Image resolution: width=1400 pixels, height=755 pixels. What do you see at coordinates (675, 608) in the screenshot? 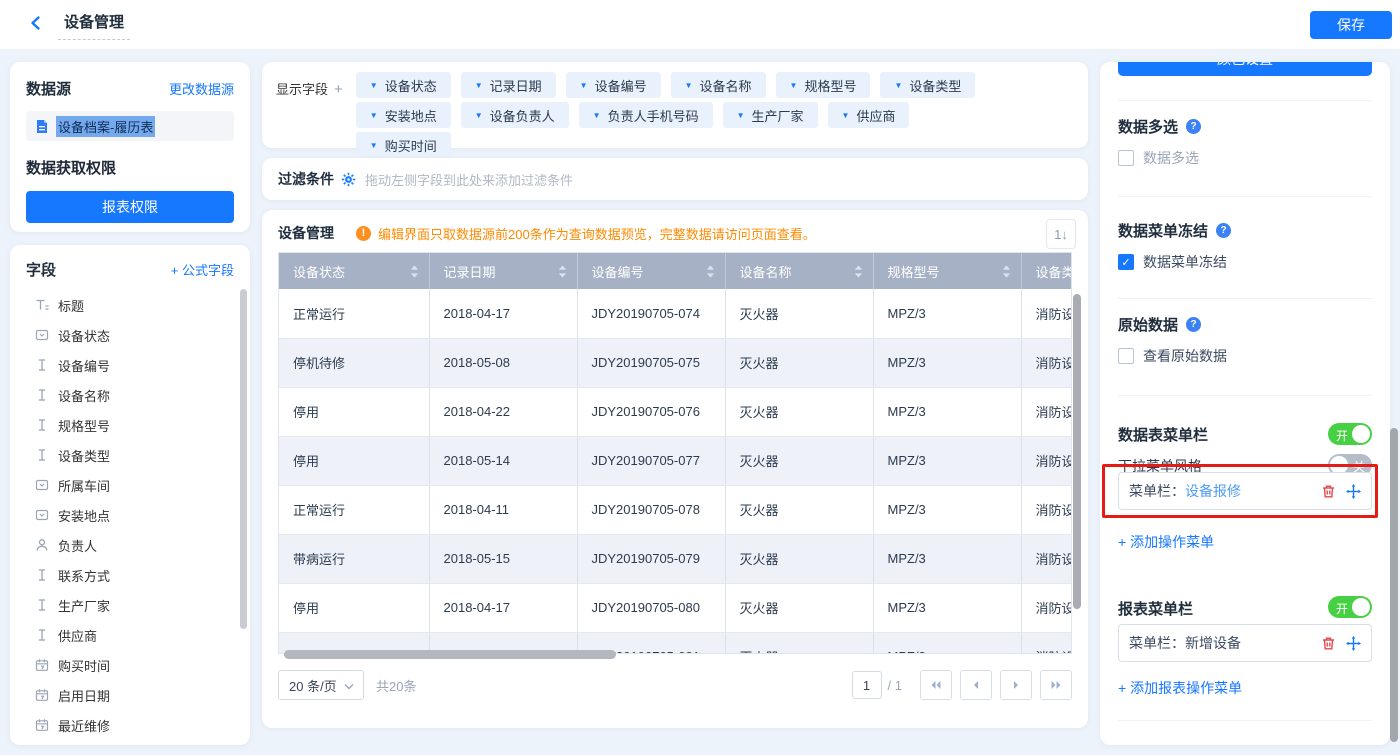
I see `table-row: 停用2018-04-17JDY20190705-080灭火器MPZ/3消防设备` at bounding box center [675, 608].